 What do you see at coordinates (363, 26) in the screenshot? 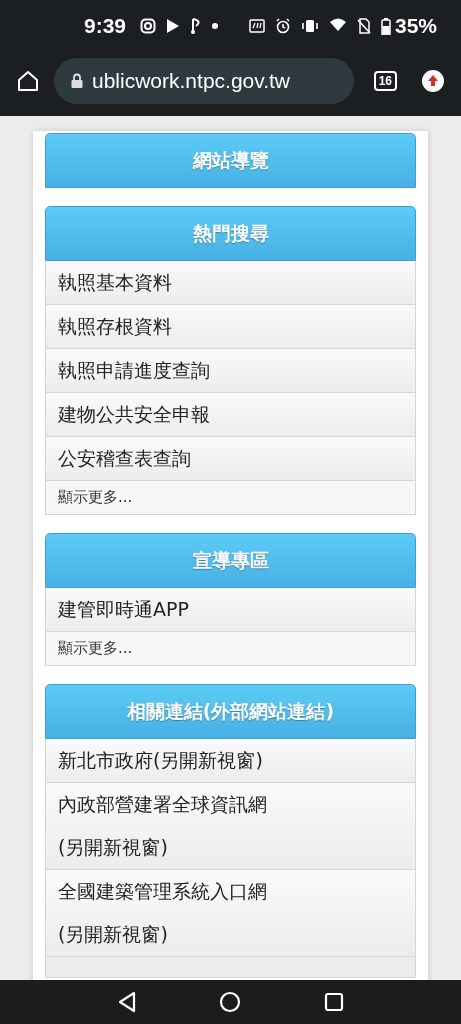
I see `no-sim-icon` at bounding box center [363, 26].